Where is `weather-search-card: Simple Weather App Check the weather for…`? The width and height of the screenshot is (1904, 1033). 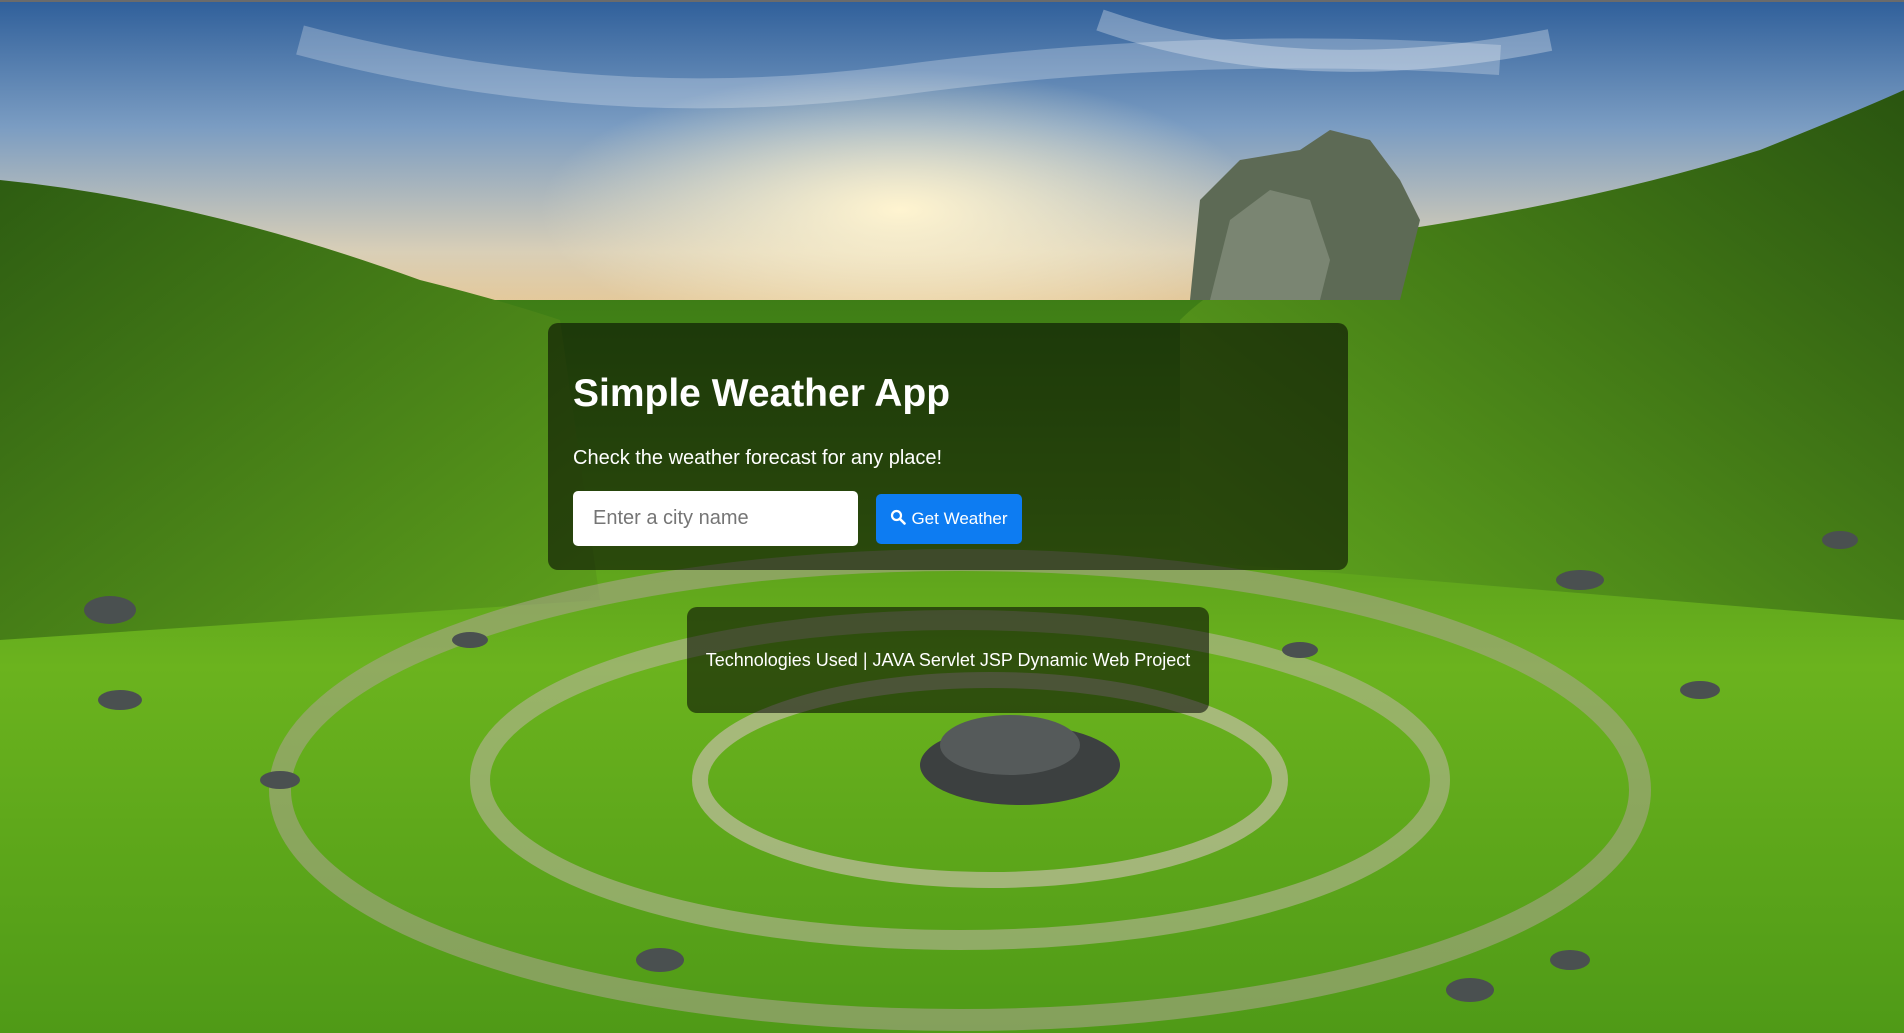 weather-search-card: Simple Weather App Check the weather for… is located at coordinates (948, 446).